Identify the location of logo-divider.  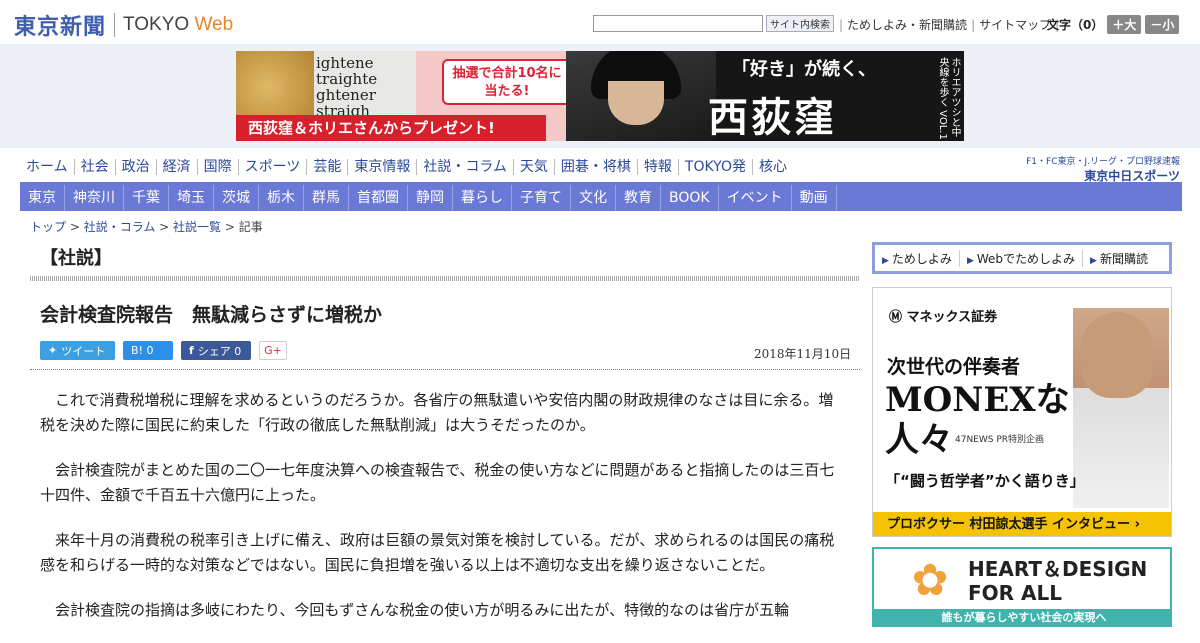
(115, 25).